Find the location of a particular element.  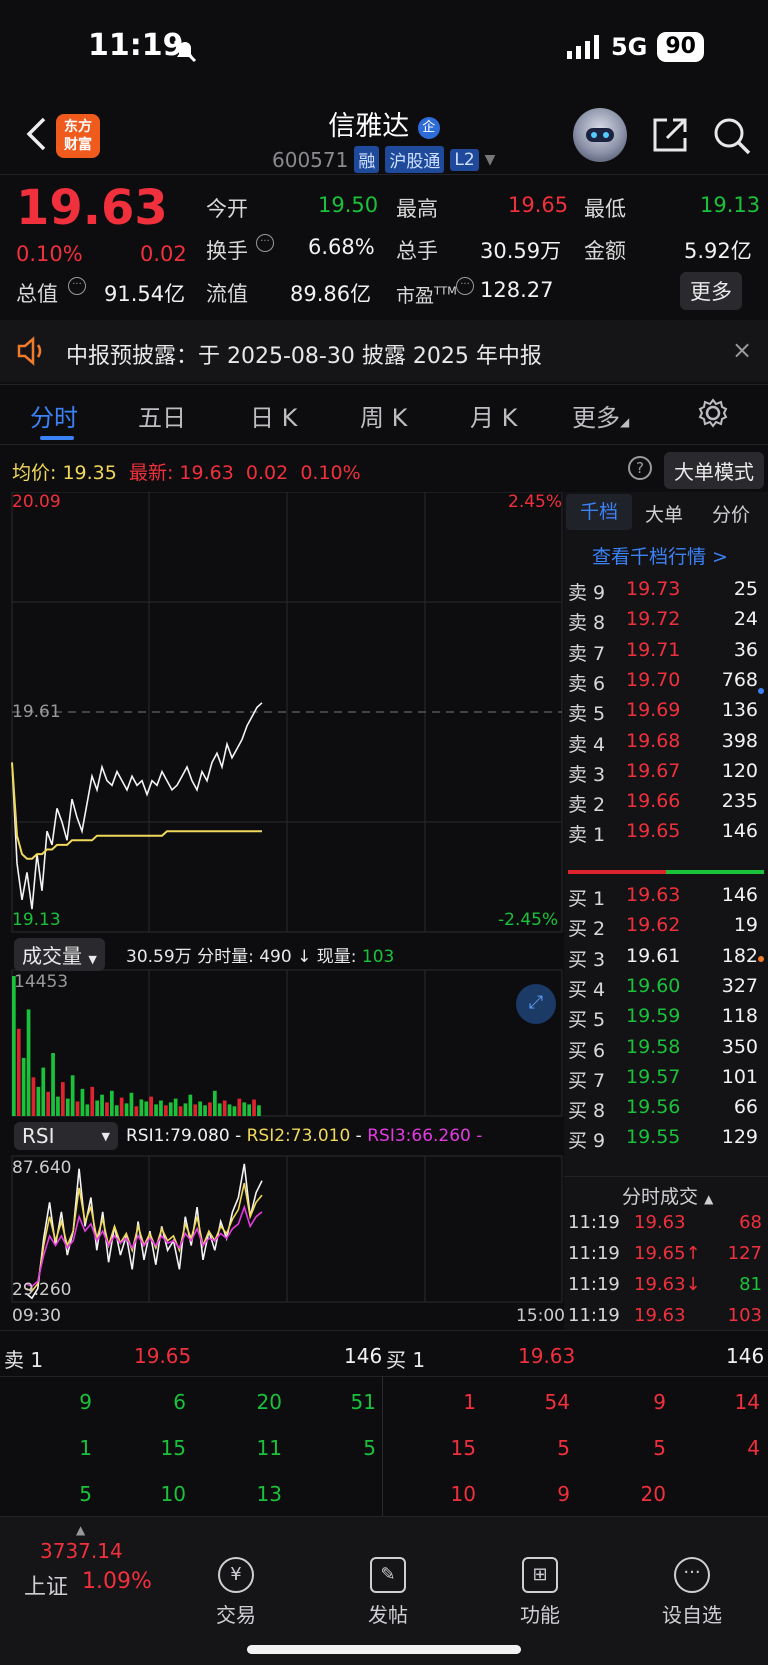

ask-level-price: 19.71 is located at coordinates (653, 649).